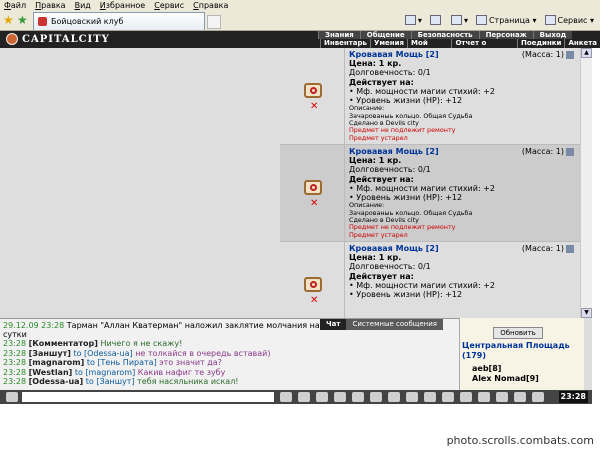  I want to click on page-icon, so click(481, 20).